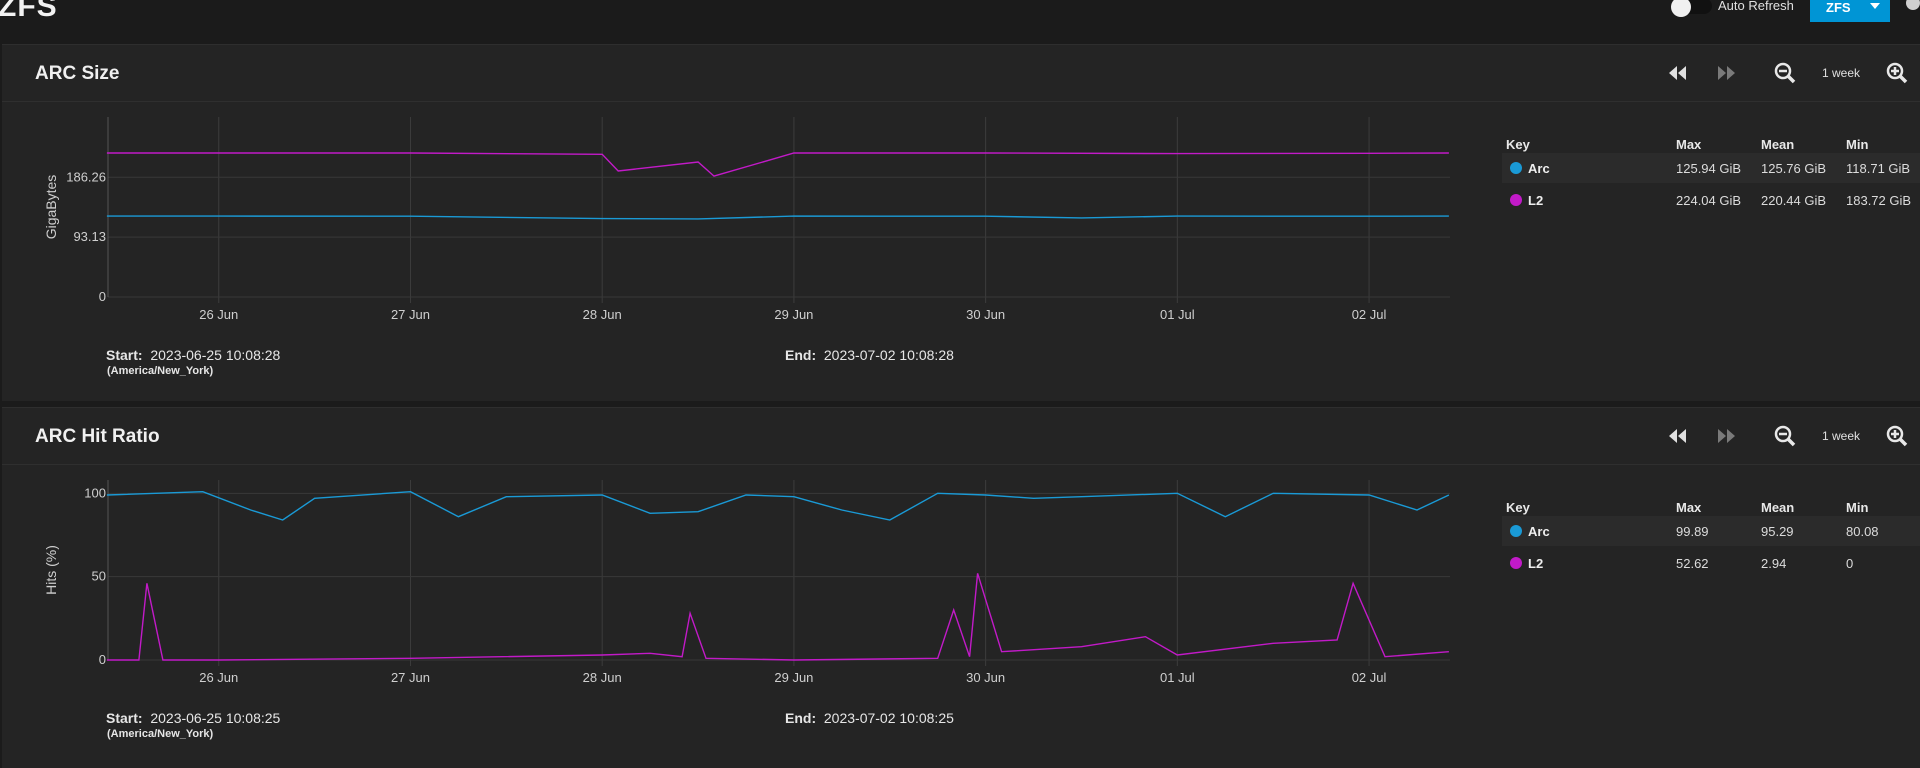 This screenshot has height=768, width=1920. Describe the element at coordinates (1838, 7) in the screenshot. I see `zfs-button-label: ZFS` at that location.